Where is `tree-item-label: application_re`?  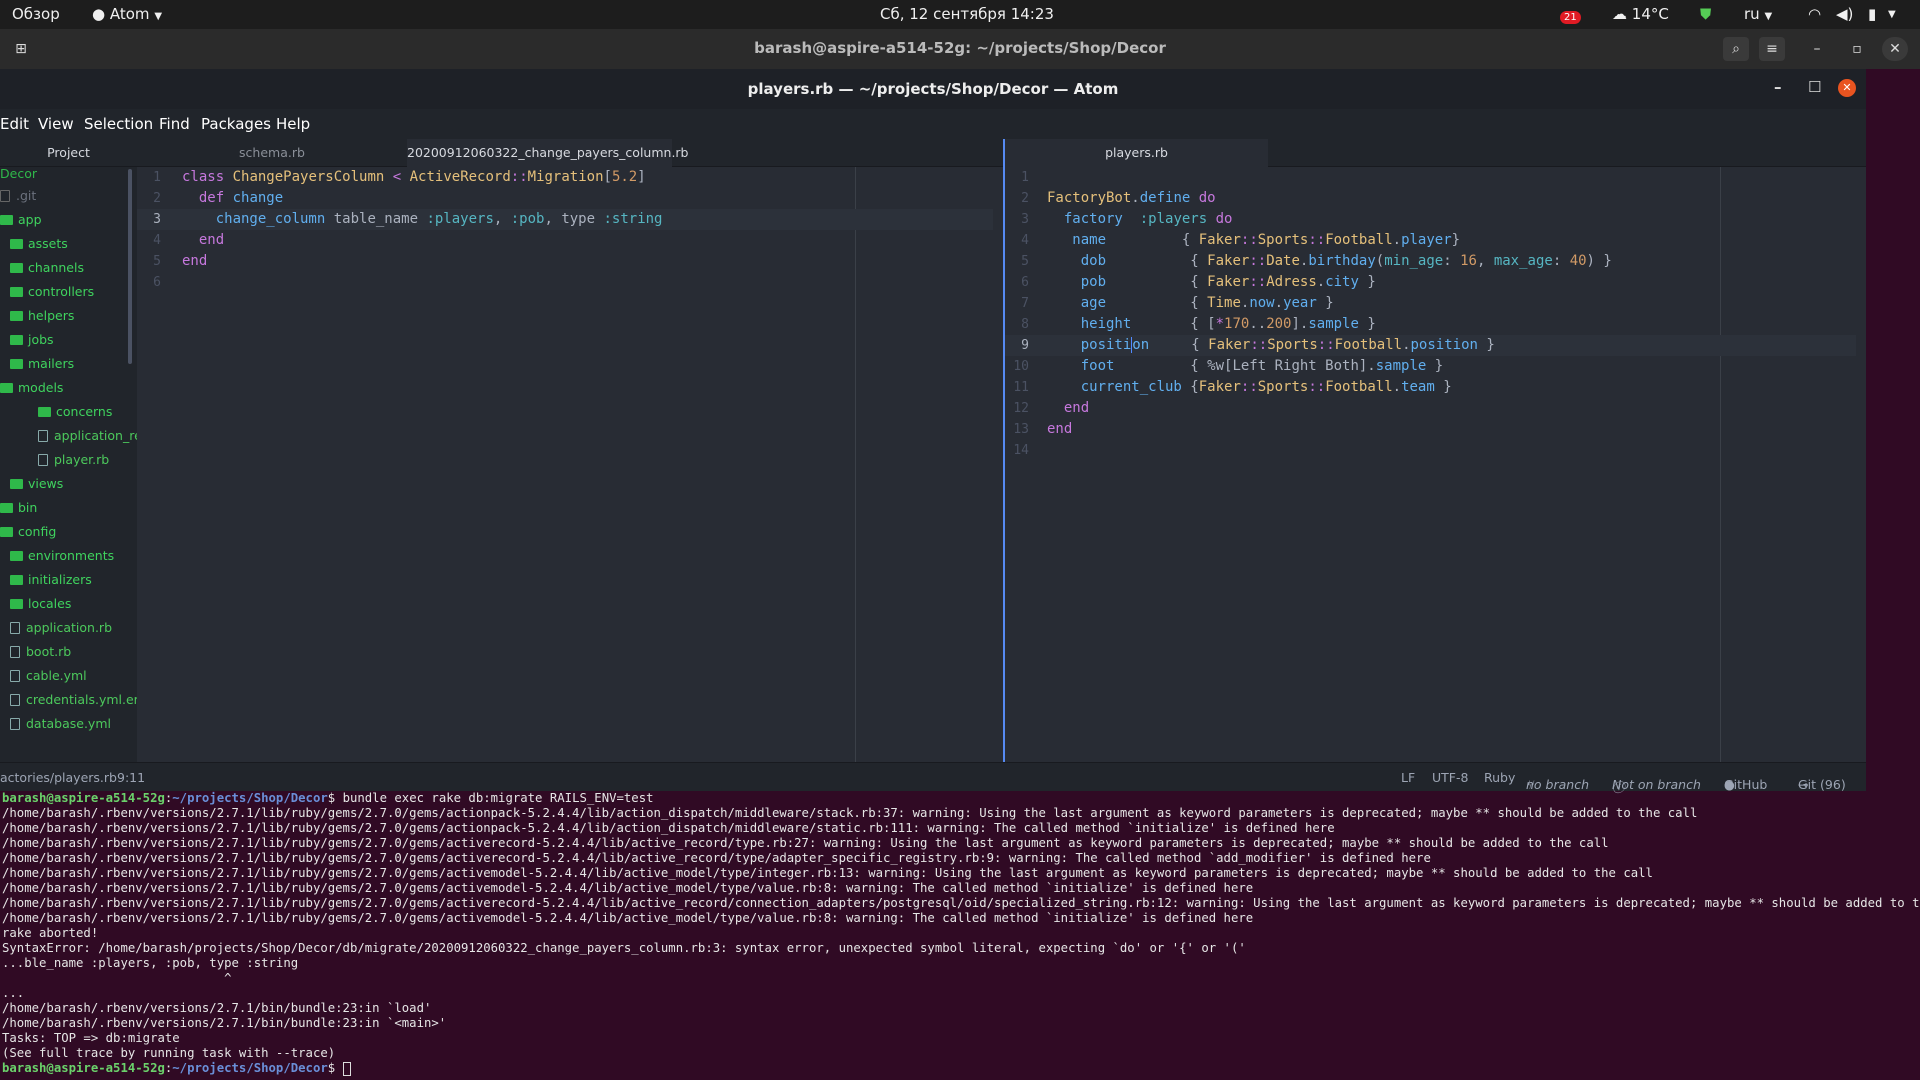
tree-item-label: application_re is located at coordinates (95, 435).